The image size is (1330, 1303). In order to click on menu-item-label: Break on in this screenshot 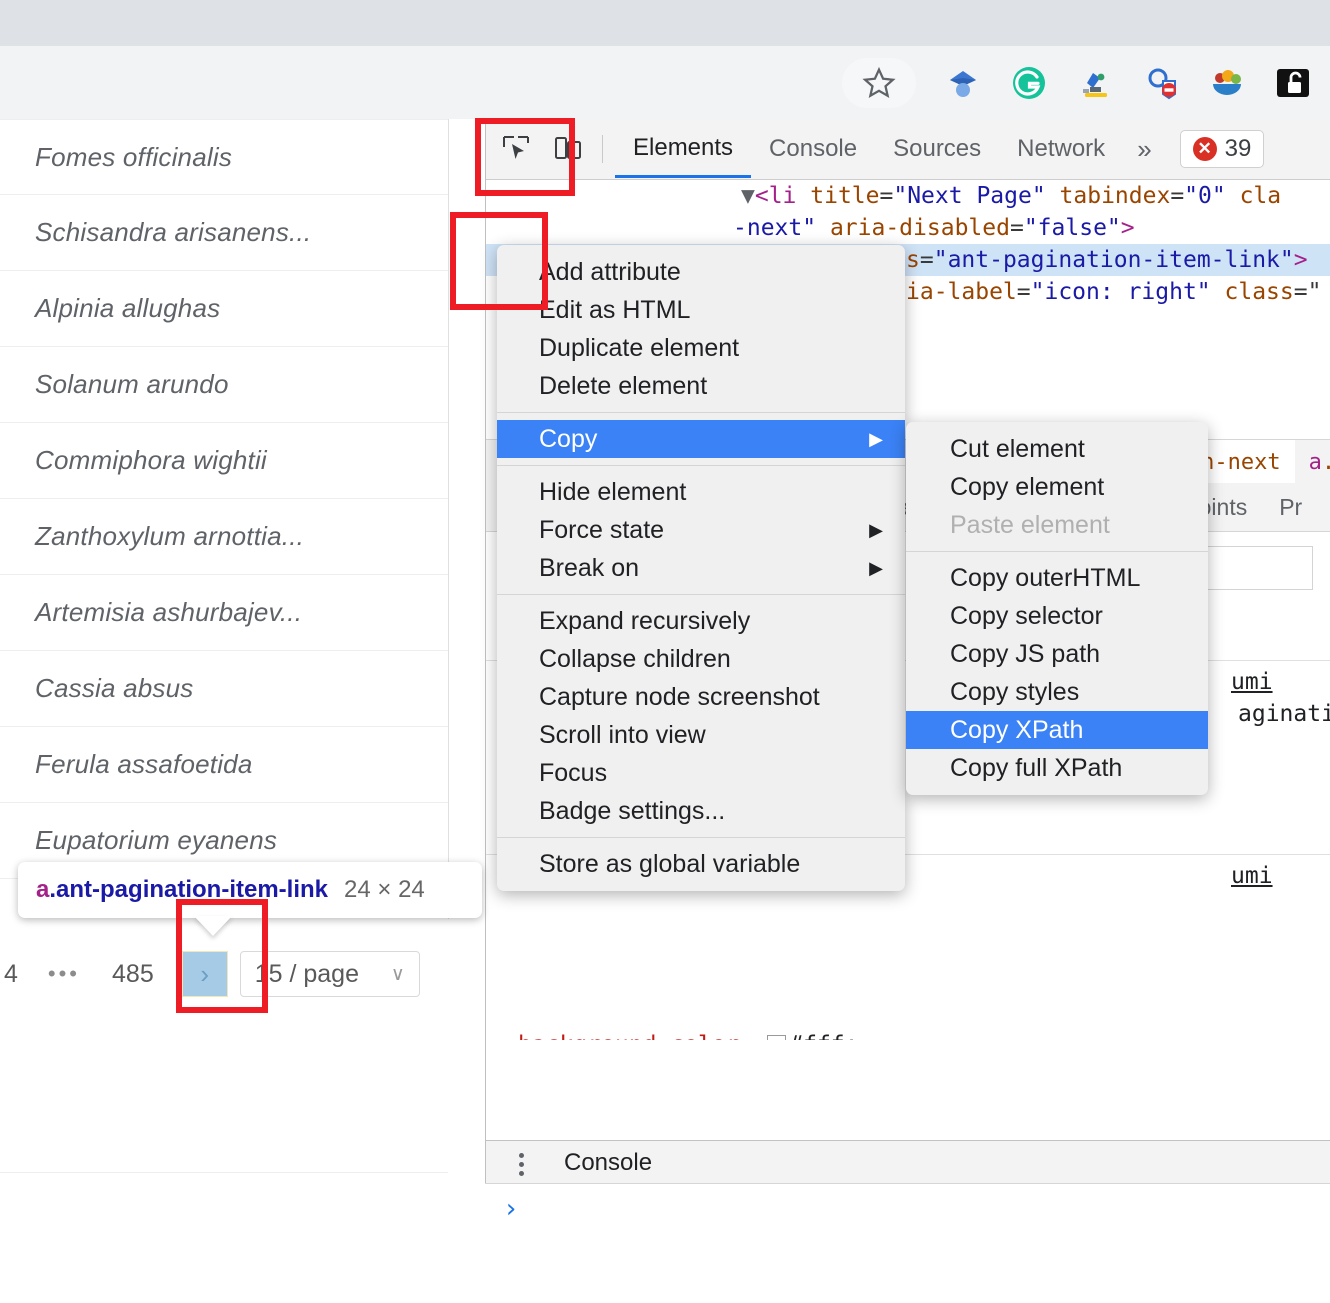, I will do `click(589, 567)`.